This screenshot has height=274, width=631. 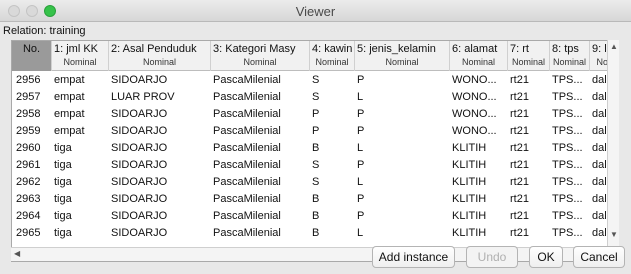 I want to click on column-header-kategori-masy: 3: Kategori Masy Nominal, so click(x=260, y=56).